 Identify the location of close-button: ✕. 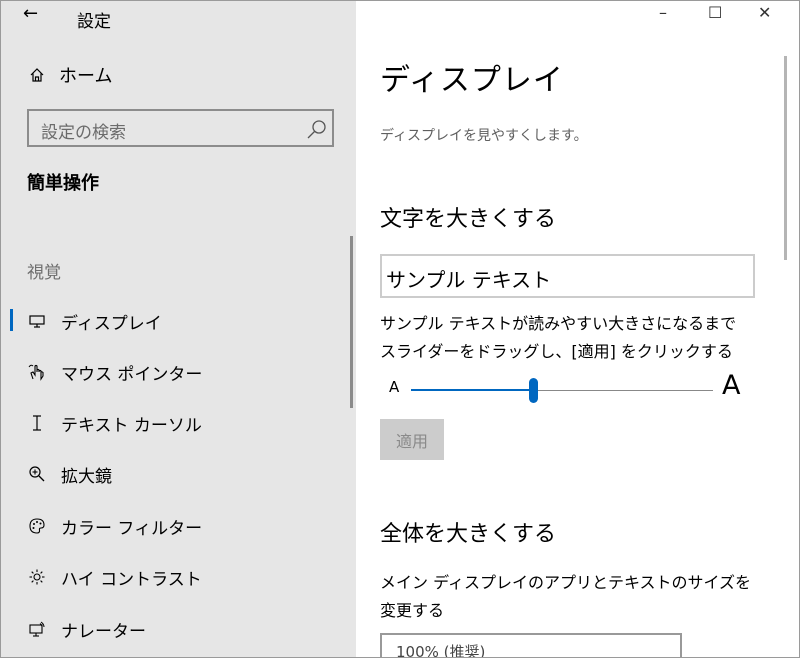
(764, 12).